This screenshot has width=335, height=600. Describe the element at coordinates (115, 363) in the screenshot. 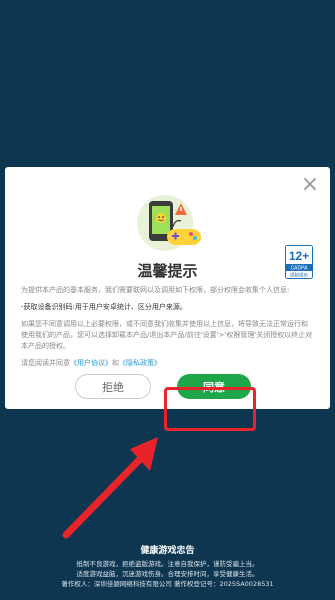

I see `and-text: 和` at that location.